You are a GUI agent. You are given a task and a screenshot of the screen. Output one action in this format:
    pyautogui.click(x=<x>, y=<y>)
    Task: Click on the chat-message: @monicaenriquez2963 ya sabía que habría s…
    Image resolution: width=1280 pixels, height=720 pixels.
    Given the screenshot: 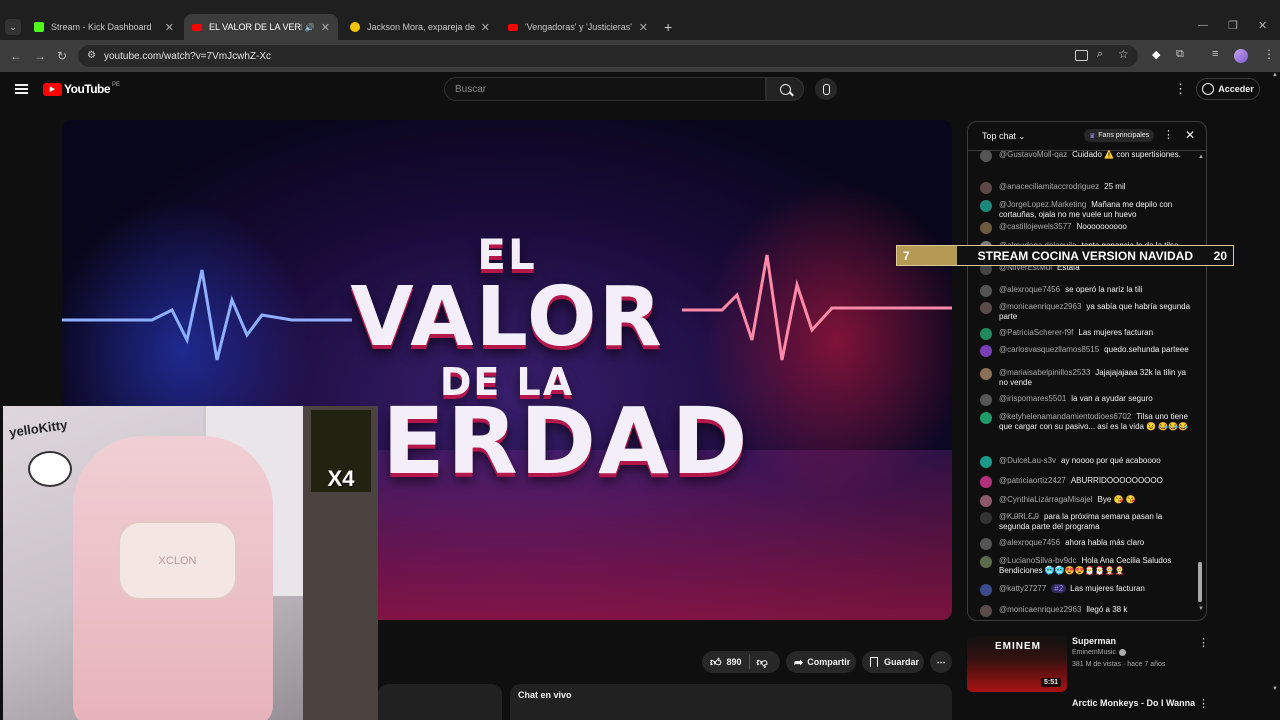 What is the action you would take?
    pyautogui.click(x=1086, y=312)
    